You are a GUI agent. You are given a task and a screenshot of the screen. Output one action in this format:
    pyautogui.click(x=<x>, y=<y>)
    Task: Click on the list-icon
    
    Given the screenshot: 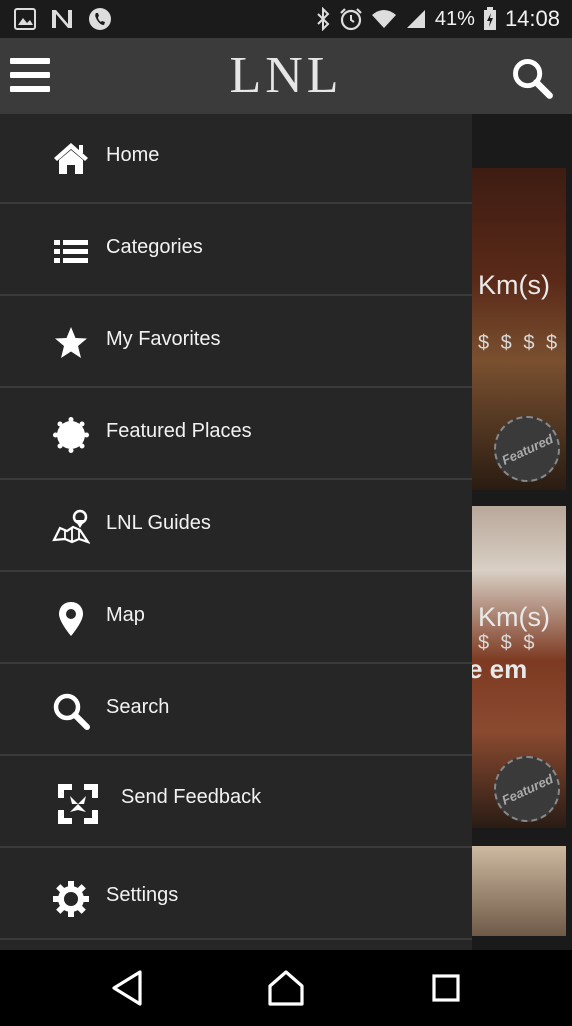 What is the action you would take?
    pyautogui.click(x=71, y=251)
    